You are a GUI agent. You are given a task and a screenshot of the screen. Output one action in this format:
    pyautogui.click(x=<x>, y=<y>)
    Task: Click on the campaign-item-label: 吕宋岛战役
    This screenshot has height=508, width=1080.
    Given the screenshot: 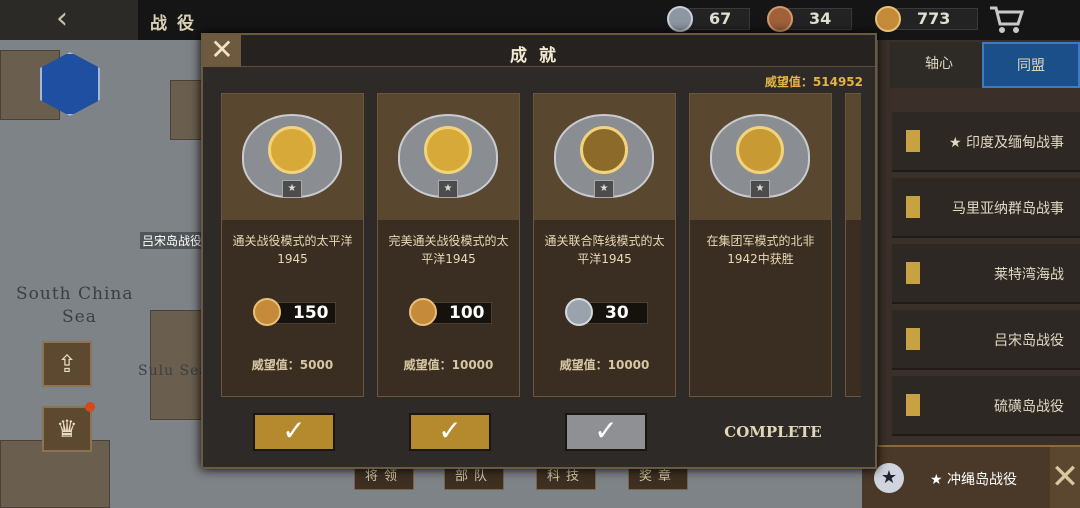 What is the action you would take?
    pyautogui.click(x=1029, y=341)
    